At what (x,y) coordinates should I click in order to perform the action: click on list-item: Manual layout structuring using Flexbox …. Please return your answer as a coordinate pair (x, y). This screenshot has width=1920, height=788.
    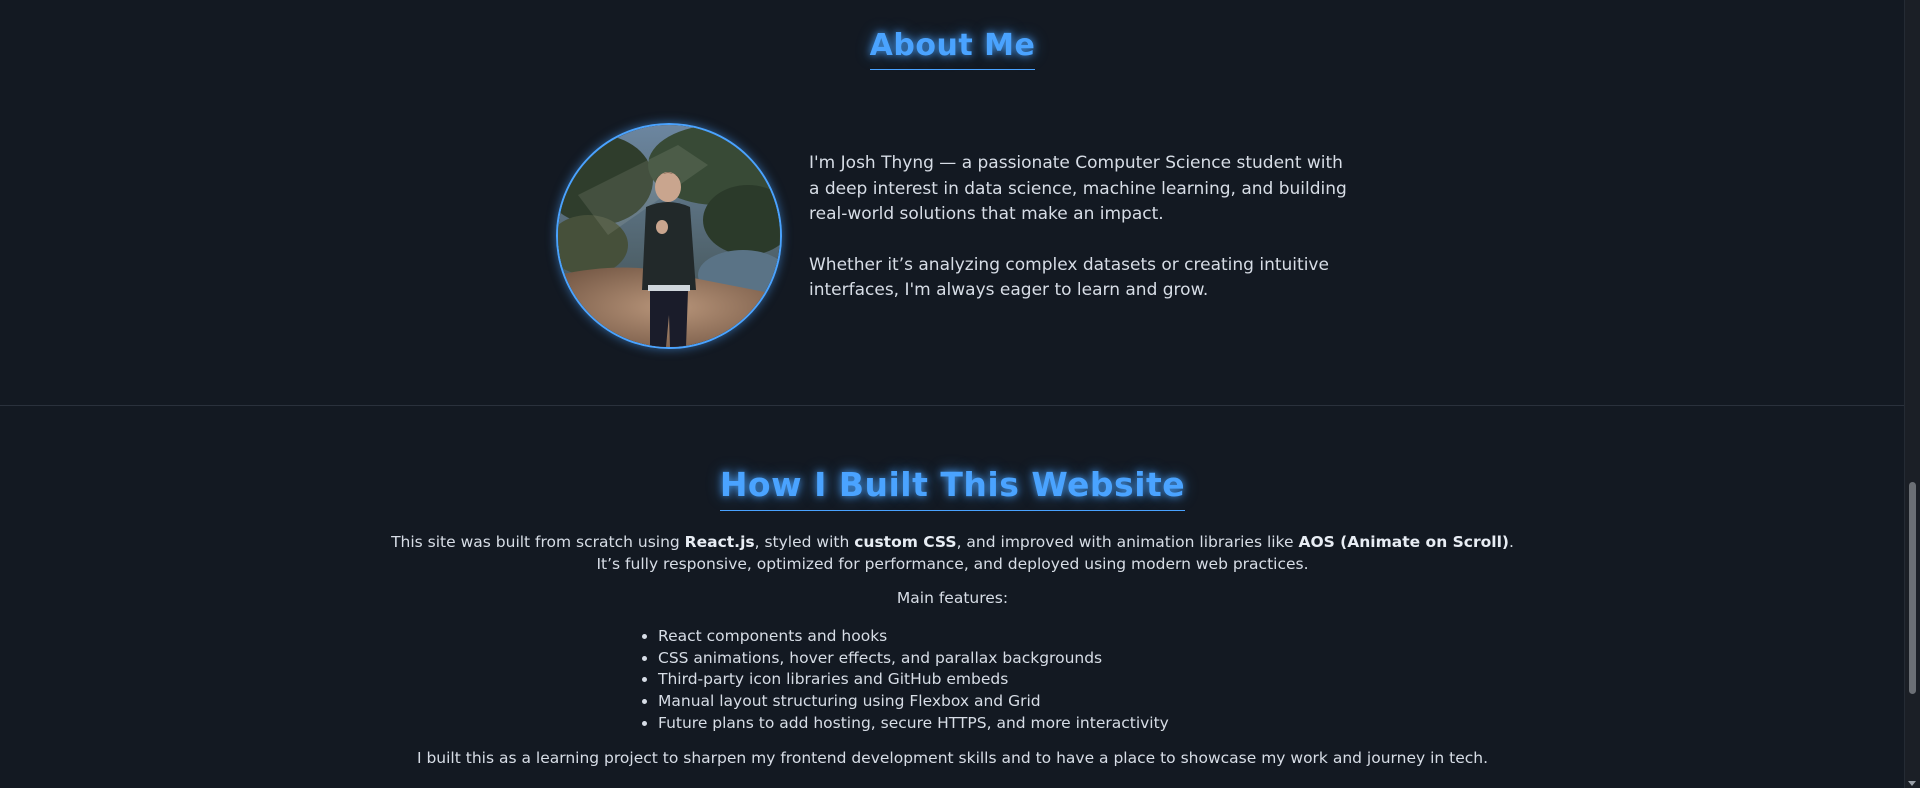
    Looking at the image, I should click on (913, 702).